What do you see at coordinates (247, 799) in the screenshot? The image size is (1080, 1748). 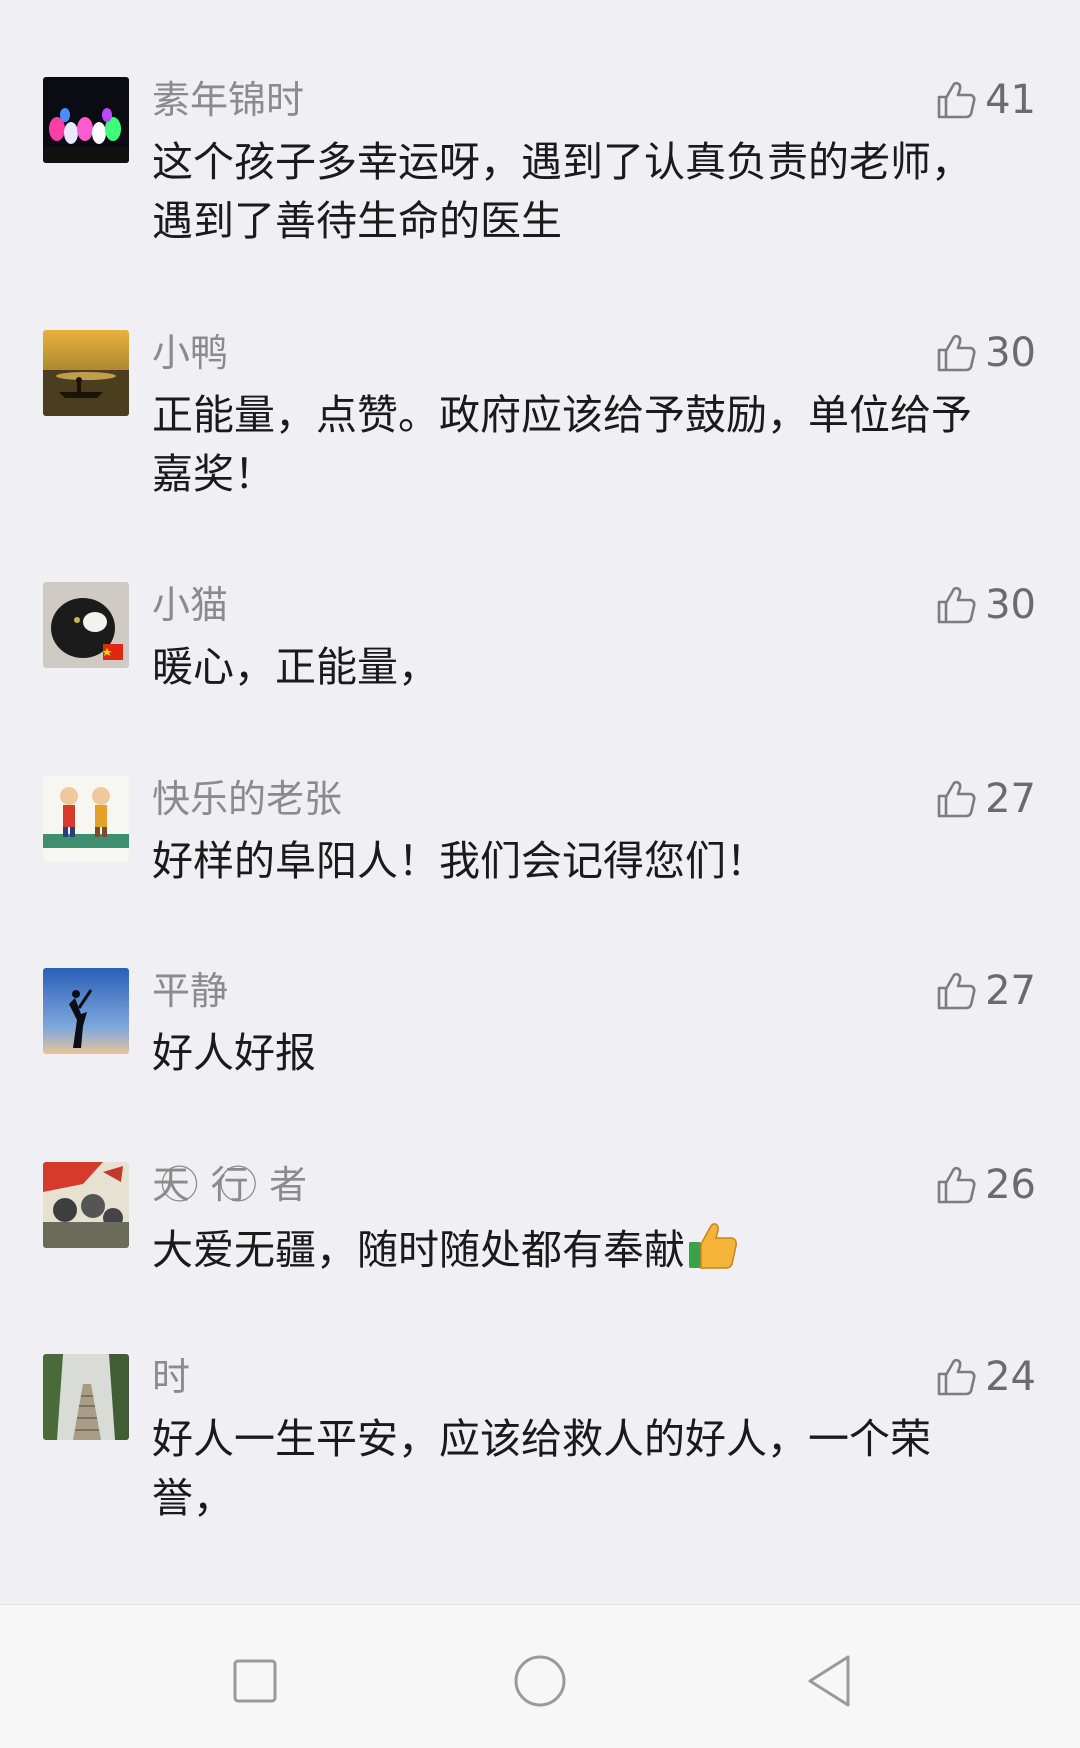 I see `commenter-name: 快乐的老张` at bounding box center [247, 799].